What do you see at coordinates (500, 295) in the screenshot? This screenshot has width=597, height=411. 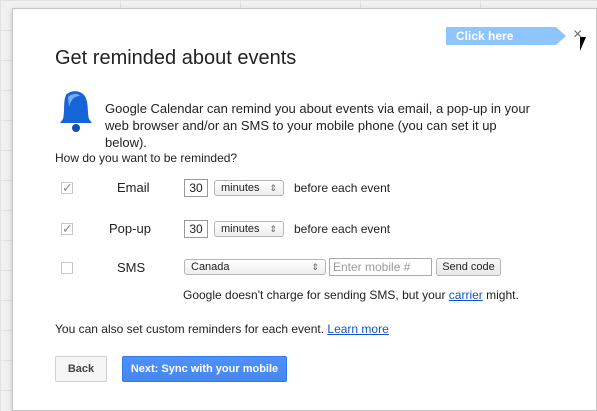 I see `sms-note-suffix: might.` at bounding box center [500, 295].